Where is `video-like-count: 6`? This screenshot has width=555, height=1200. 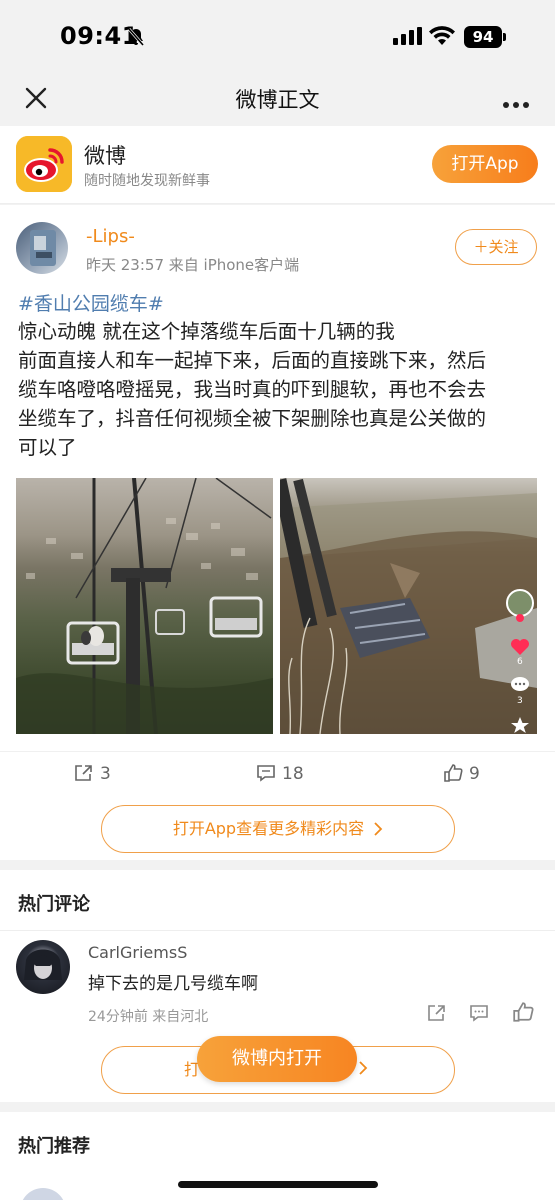
video-like-count: 6 is located at coordinates (520, 662).